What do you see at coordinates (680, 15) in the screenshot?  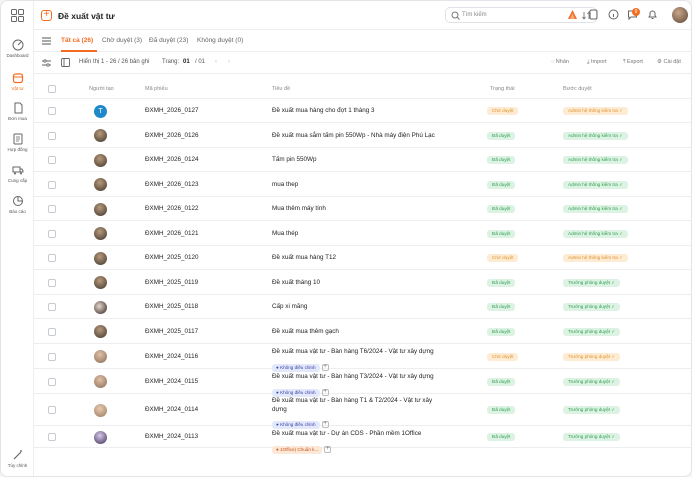 I see `user-avatar` at bounding box center [680, 15].